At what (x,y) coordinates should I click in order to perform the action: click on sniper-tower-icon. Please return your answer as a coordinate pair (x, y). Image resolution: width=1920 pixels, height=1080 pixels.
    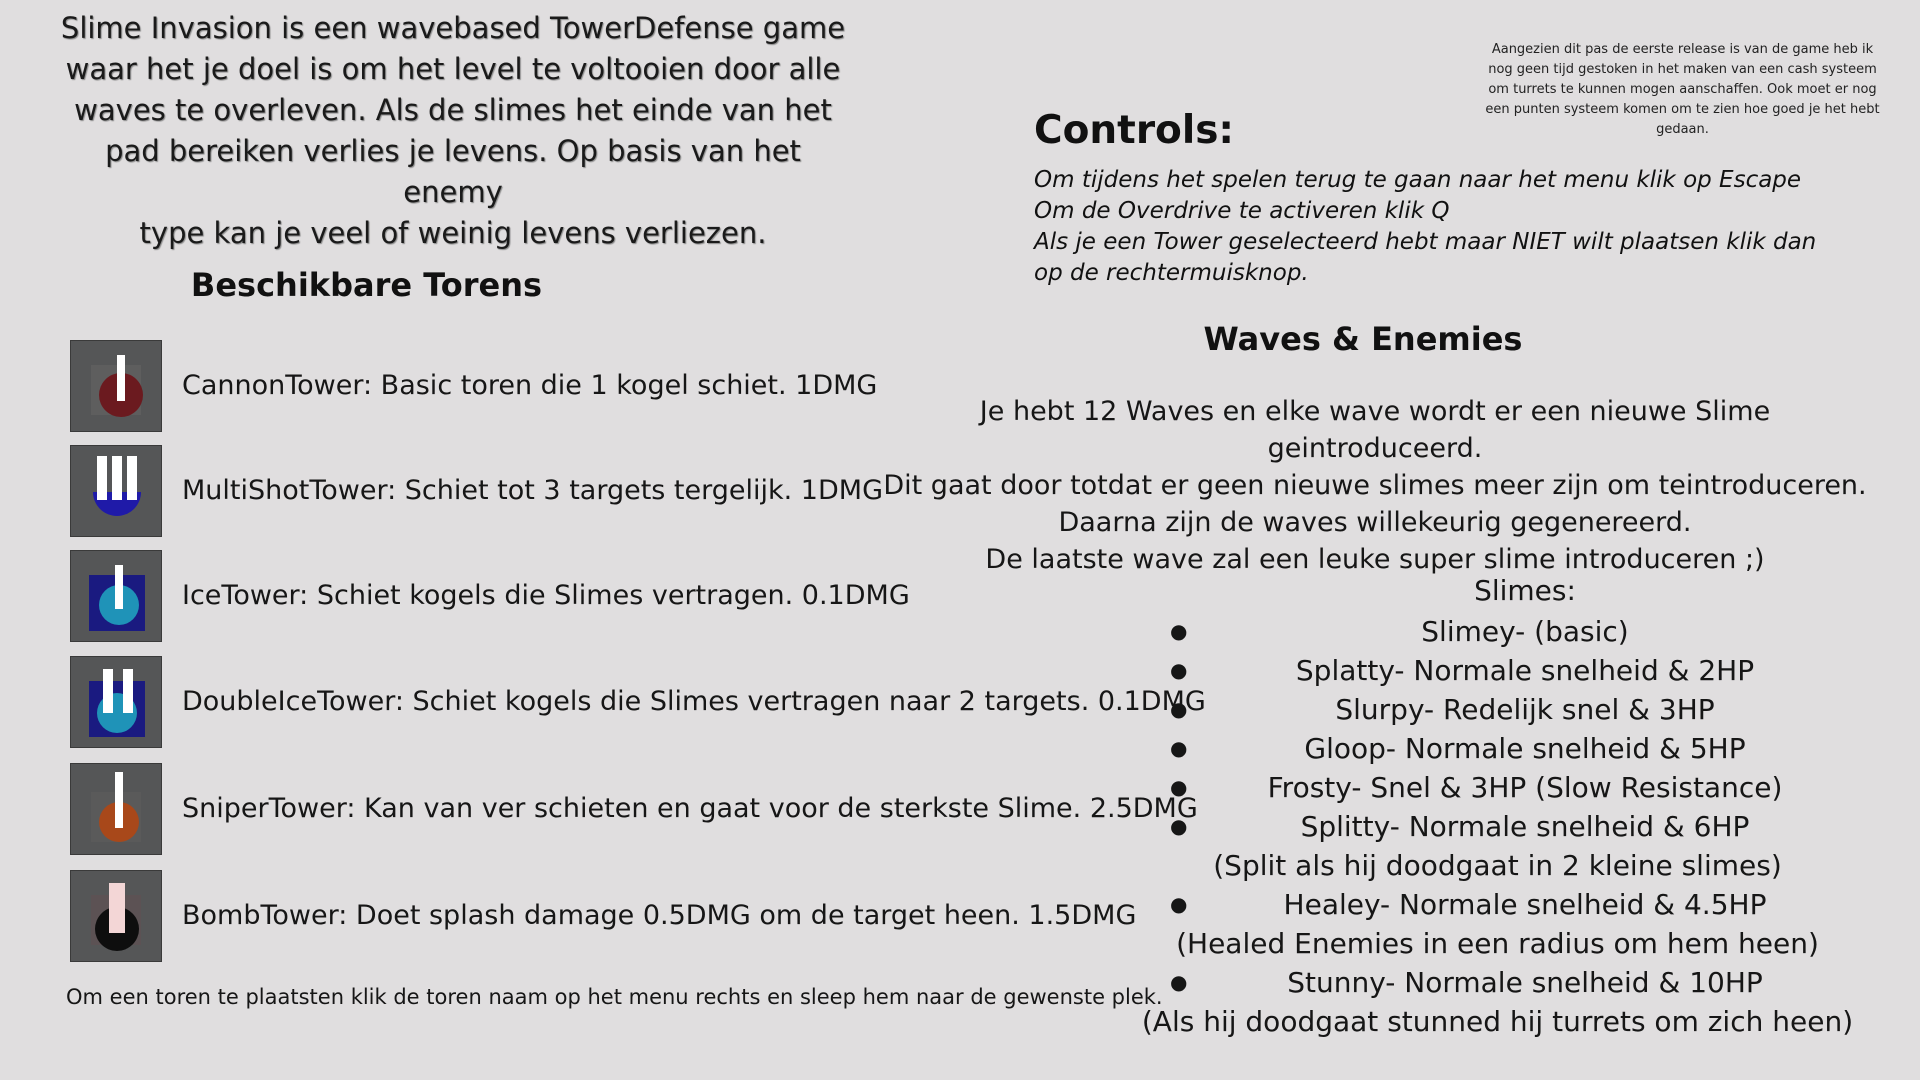
    Looking at the image, I should click on (116, 809).